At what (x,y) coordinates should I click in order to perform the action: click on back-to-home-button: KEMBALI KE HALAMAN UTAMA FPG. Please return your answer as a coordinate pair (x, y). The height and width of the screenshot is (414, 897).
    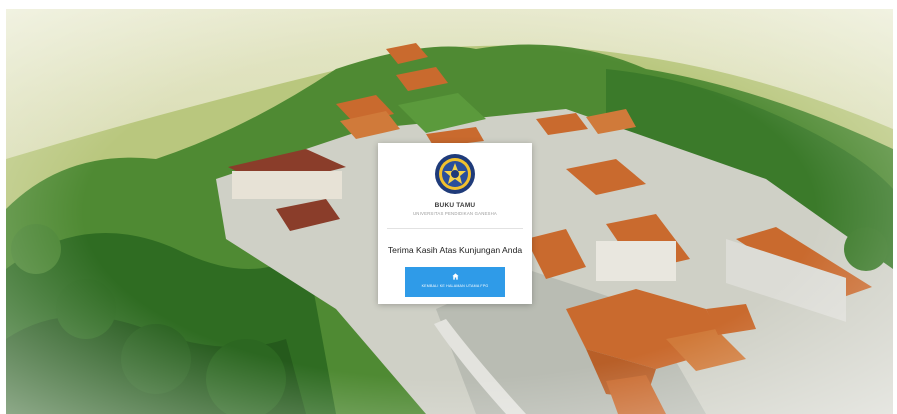
    Looking at the image, I should click on (455, 282).